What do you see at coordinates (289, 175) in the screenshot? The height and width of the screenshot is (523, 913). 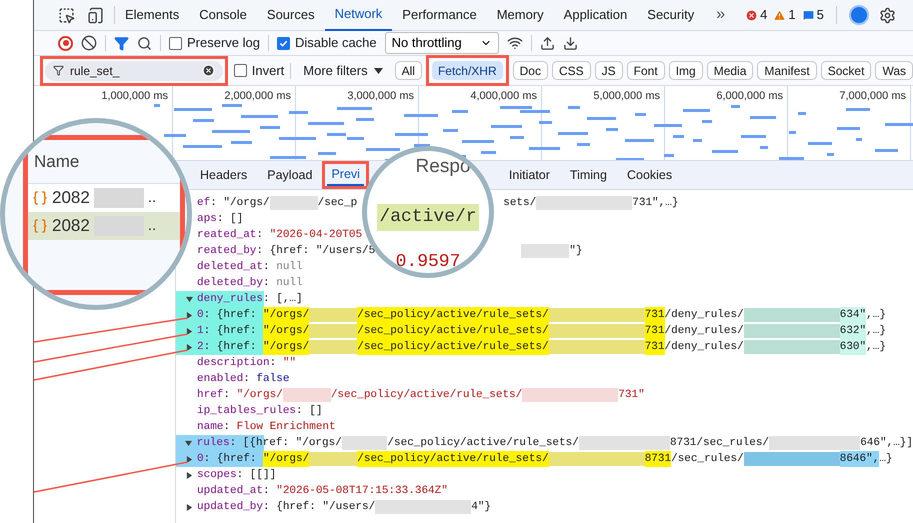 I see `detail-tab: Payload` at bounding box center [289, 175].